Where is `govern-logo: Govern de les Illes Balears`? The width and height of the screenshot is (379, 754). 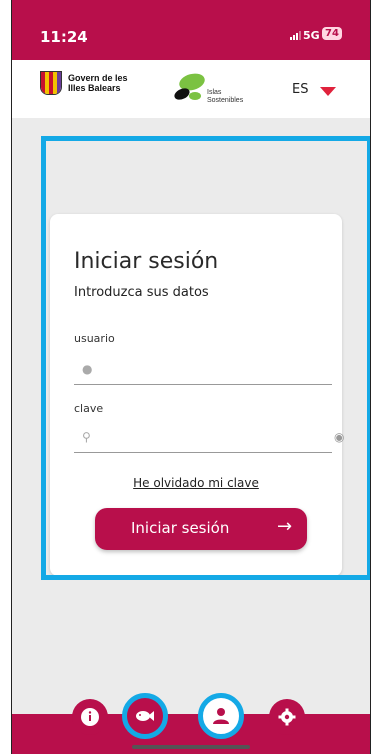
govern-logo: Govern de les Illes Balears is located at coordinates (84, 83).